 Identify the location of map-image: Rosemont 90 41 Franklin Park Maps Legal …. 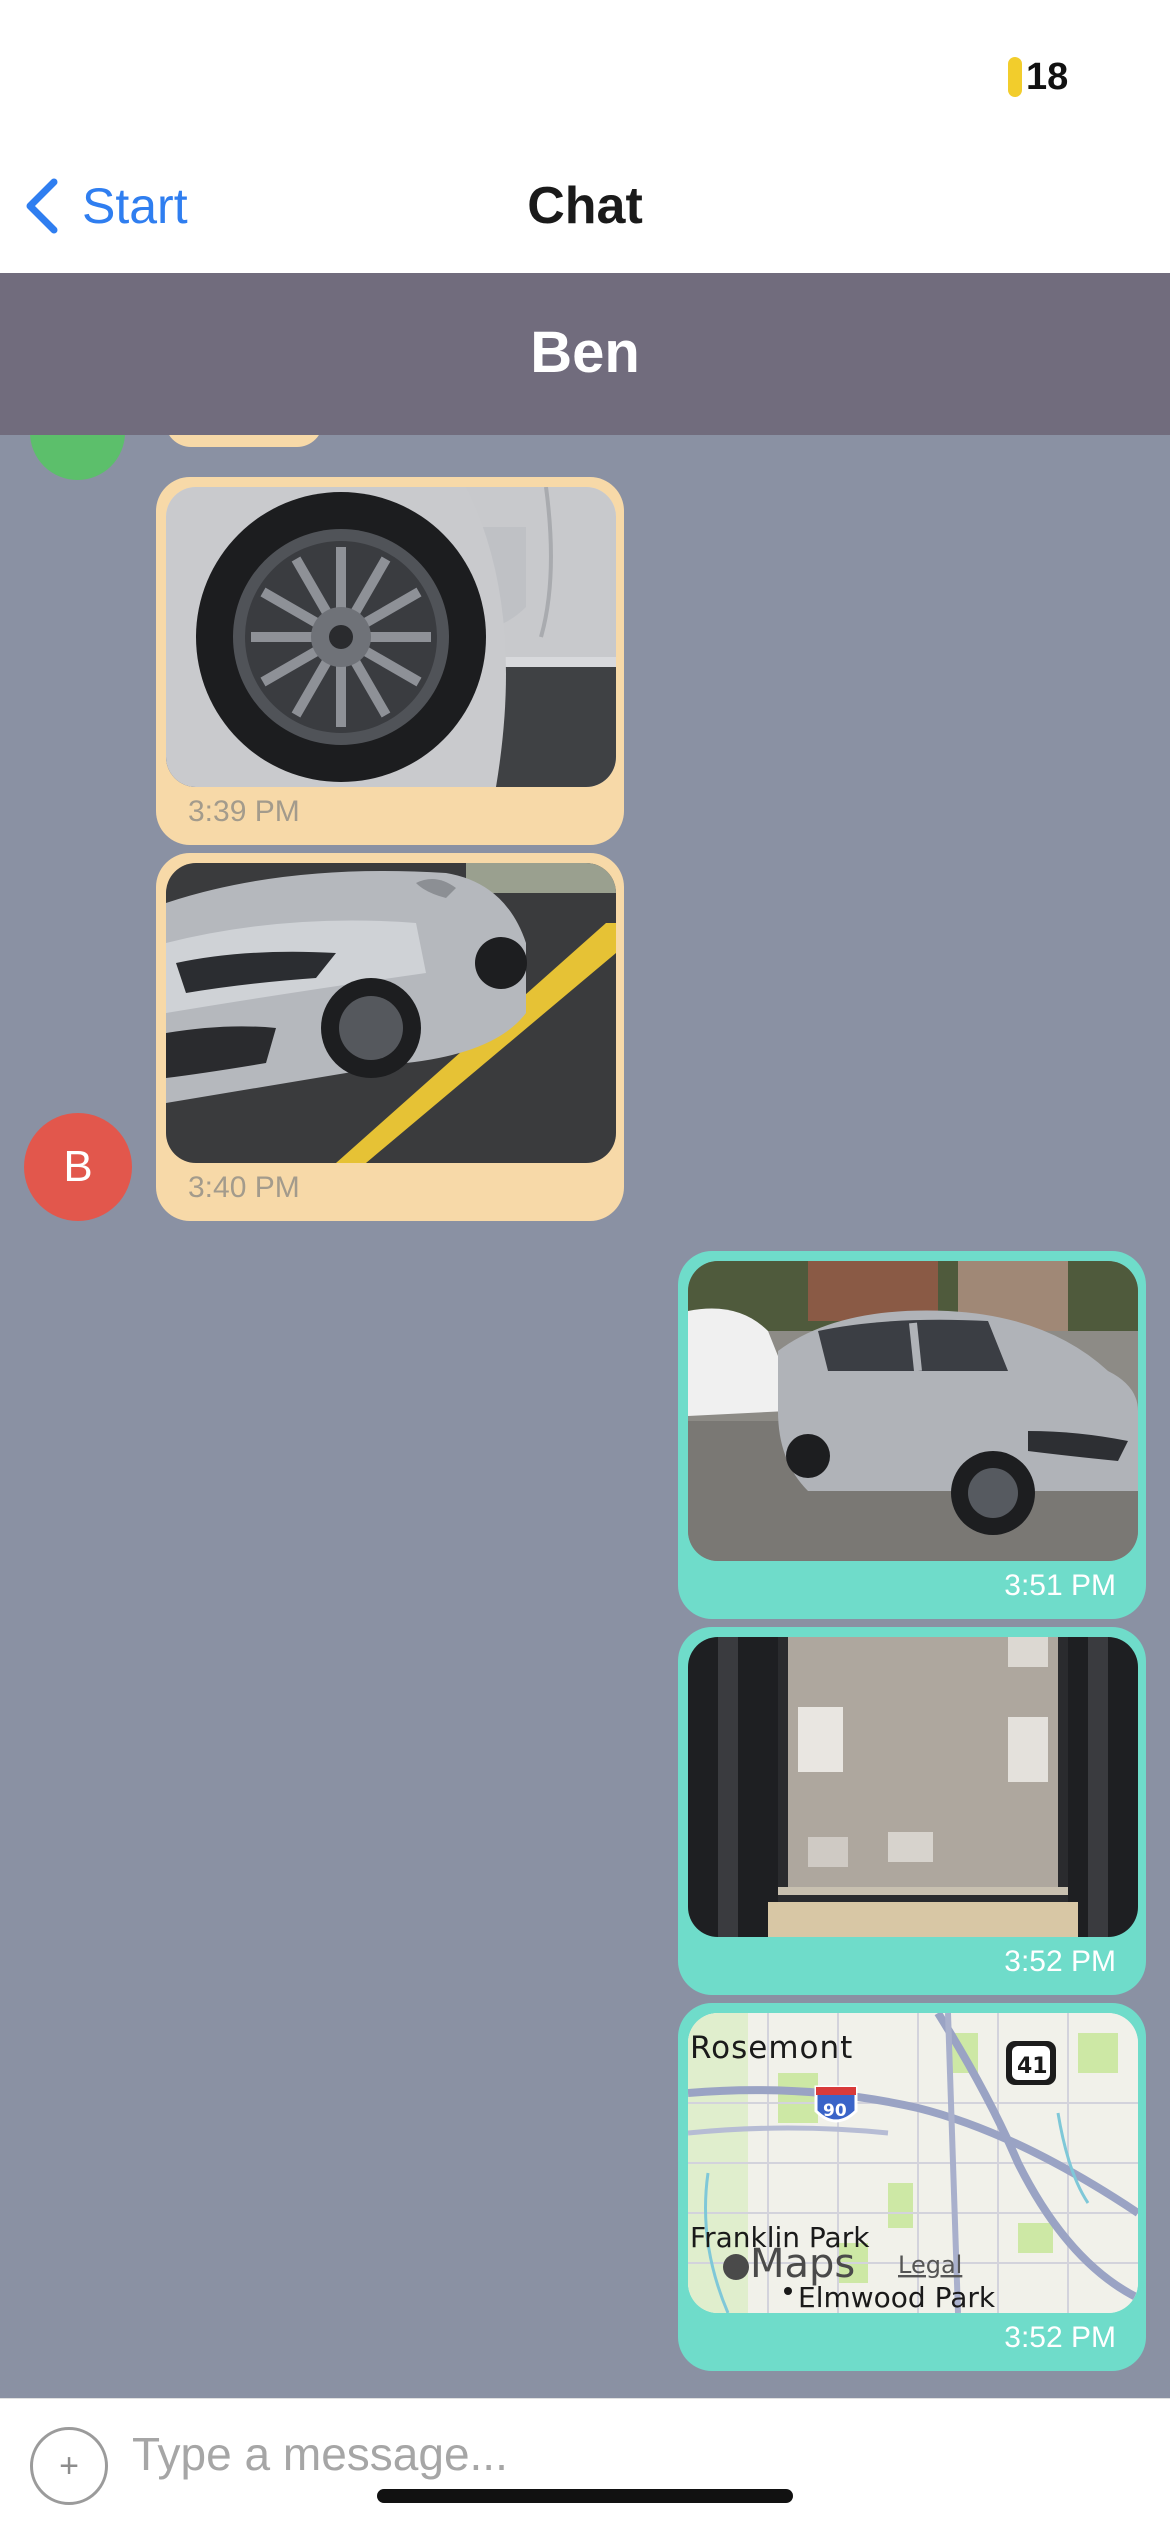
(913, 2163).